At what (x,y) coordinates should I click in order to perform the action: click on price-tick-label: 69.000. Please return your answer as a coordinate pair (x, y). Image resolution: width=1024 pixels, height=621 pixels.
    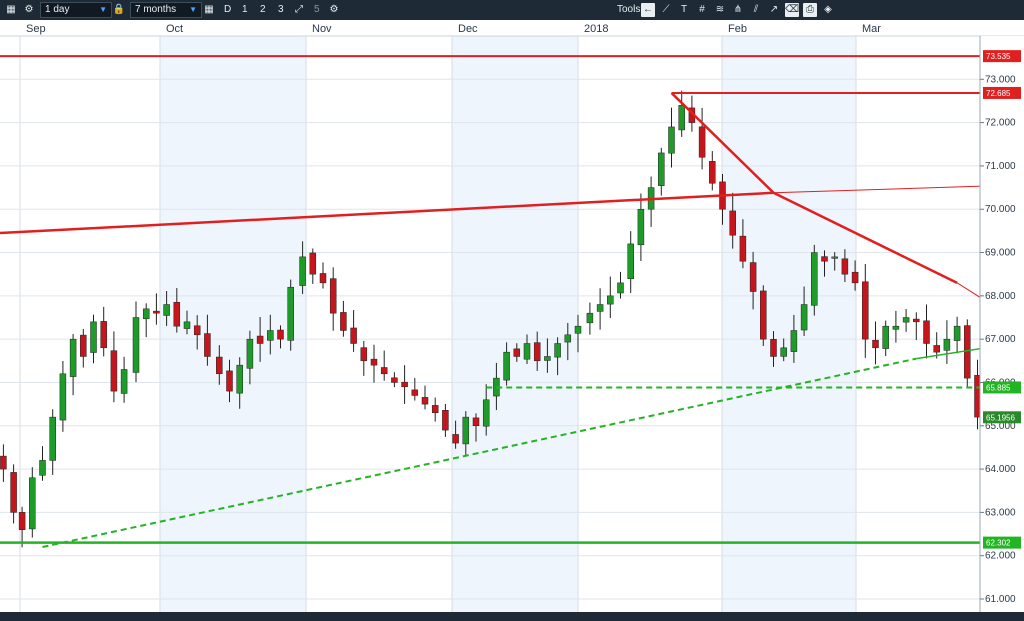
    Looking at the image, I should click on (1000, 253).